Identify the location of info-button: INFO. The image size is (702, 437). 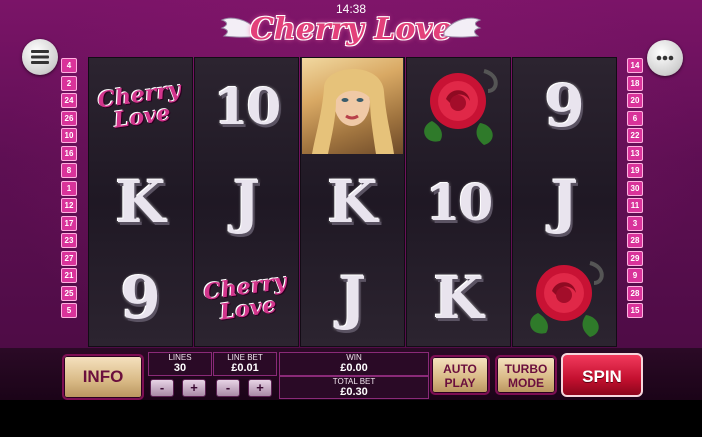
(103, 377).